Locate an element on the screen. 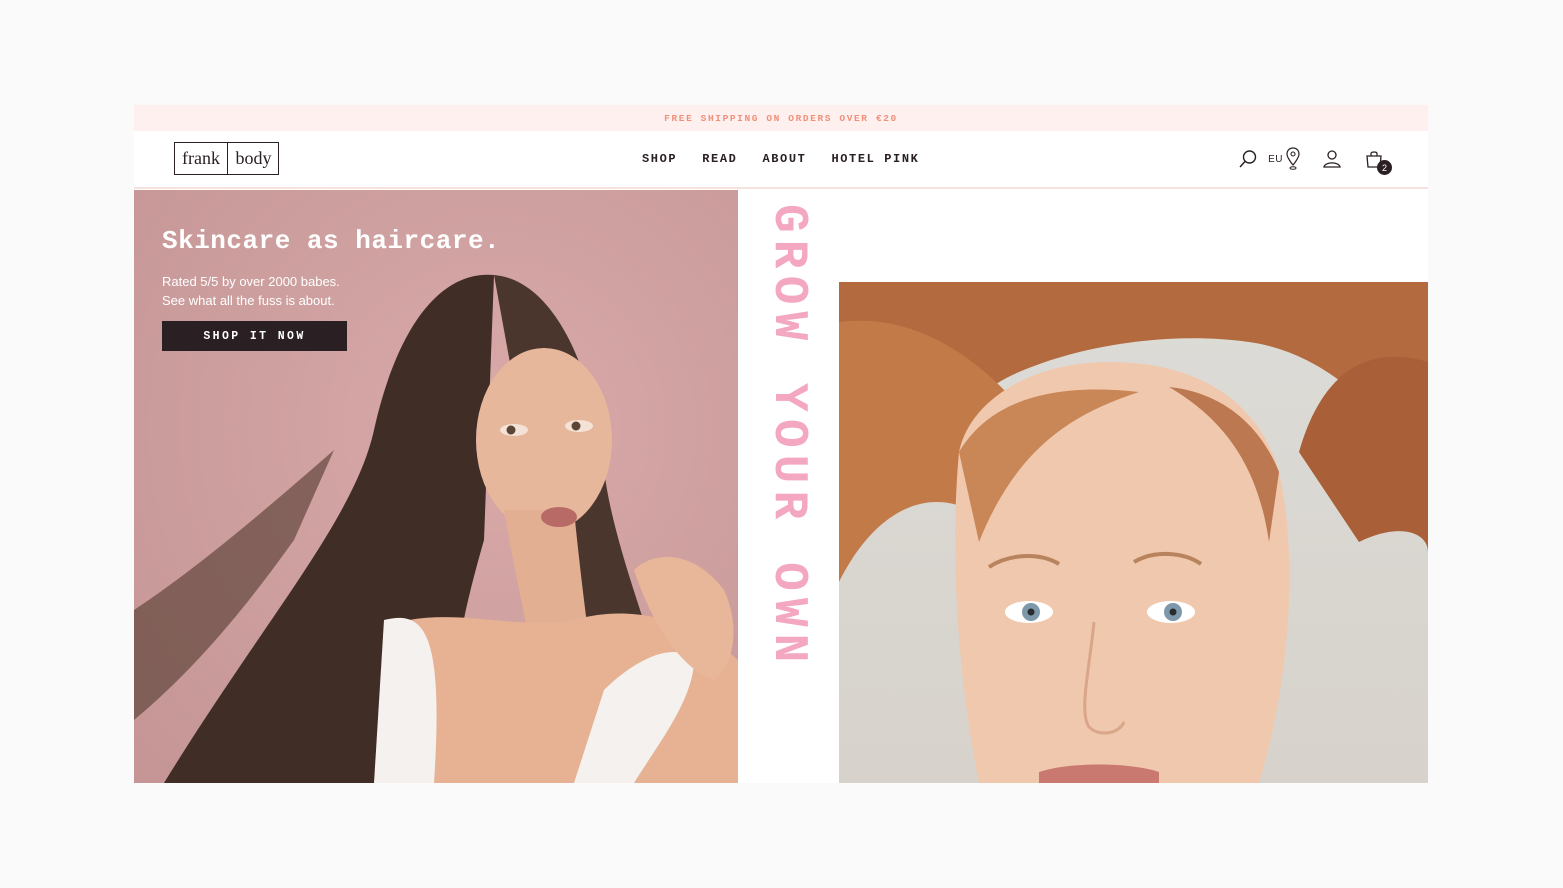 This screenshot has width=1563, height=888. region-label: EU is located at coordinates (1275, 159).